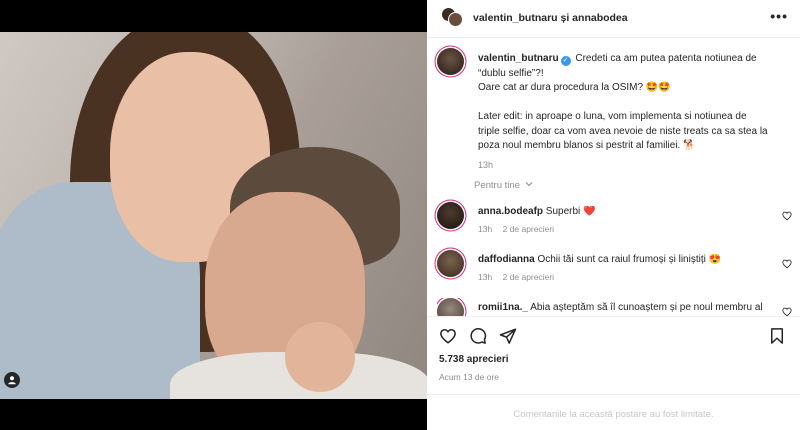 The height and width of the screenshot is (430, 800). I want to click on chevron-down-icon, so click(528, 184).